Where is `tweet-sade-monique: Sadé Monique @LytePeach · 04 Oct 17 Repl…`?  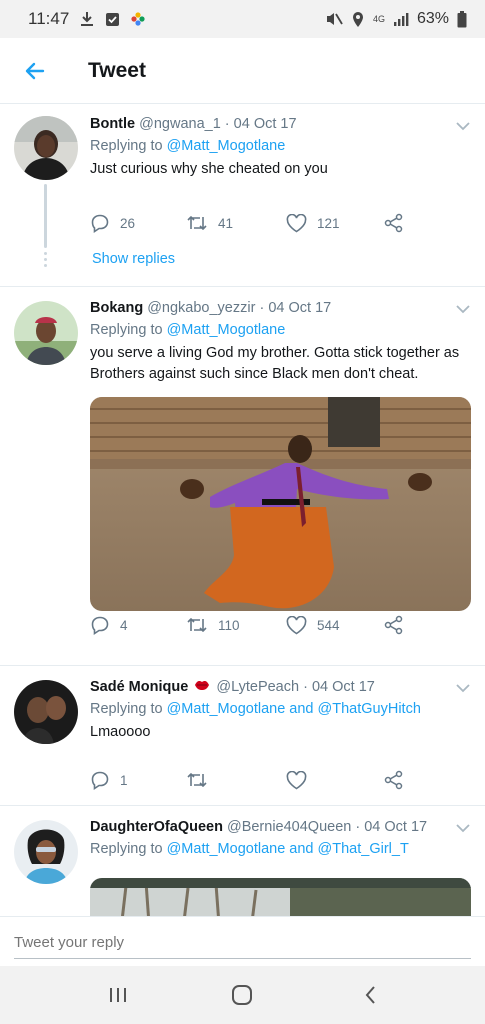 tweet-sade-monique: Sadé Monique @LytePeach · 04 Oct 17 Repl… is located at coordinates (242, 736).